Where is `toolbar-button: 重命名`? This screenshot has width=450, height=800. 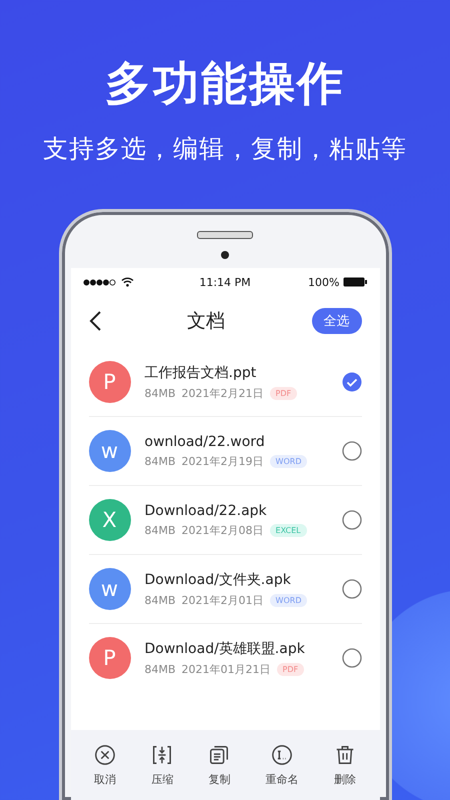
toolbar-button: 重命名 is located at coordinates (282, 765).